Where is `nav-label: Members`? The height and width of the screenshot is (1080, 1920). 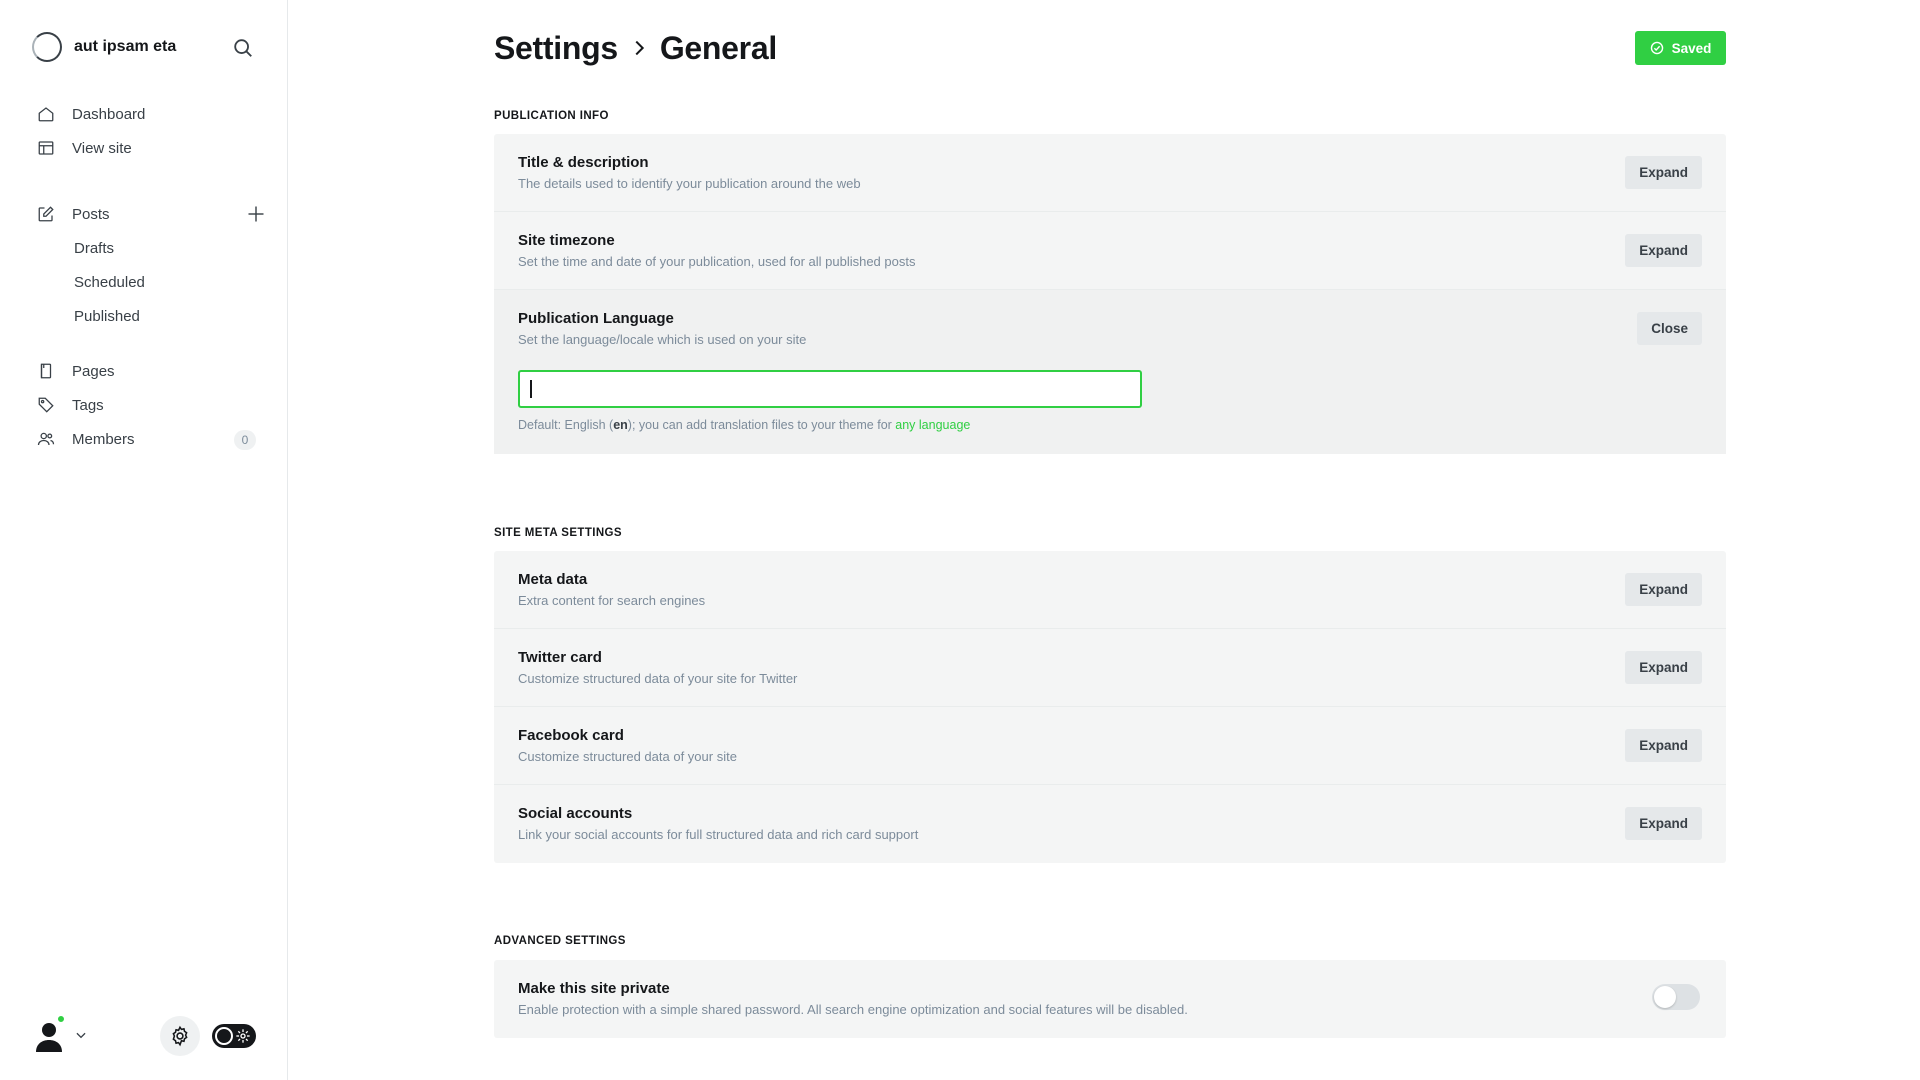 nav-label: Members is located at coordinates (103, 439).